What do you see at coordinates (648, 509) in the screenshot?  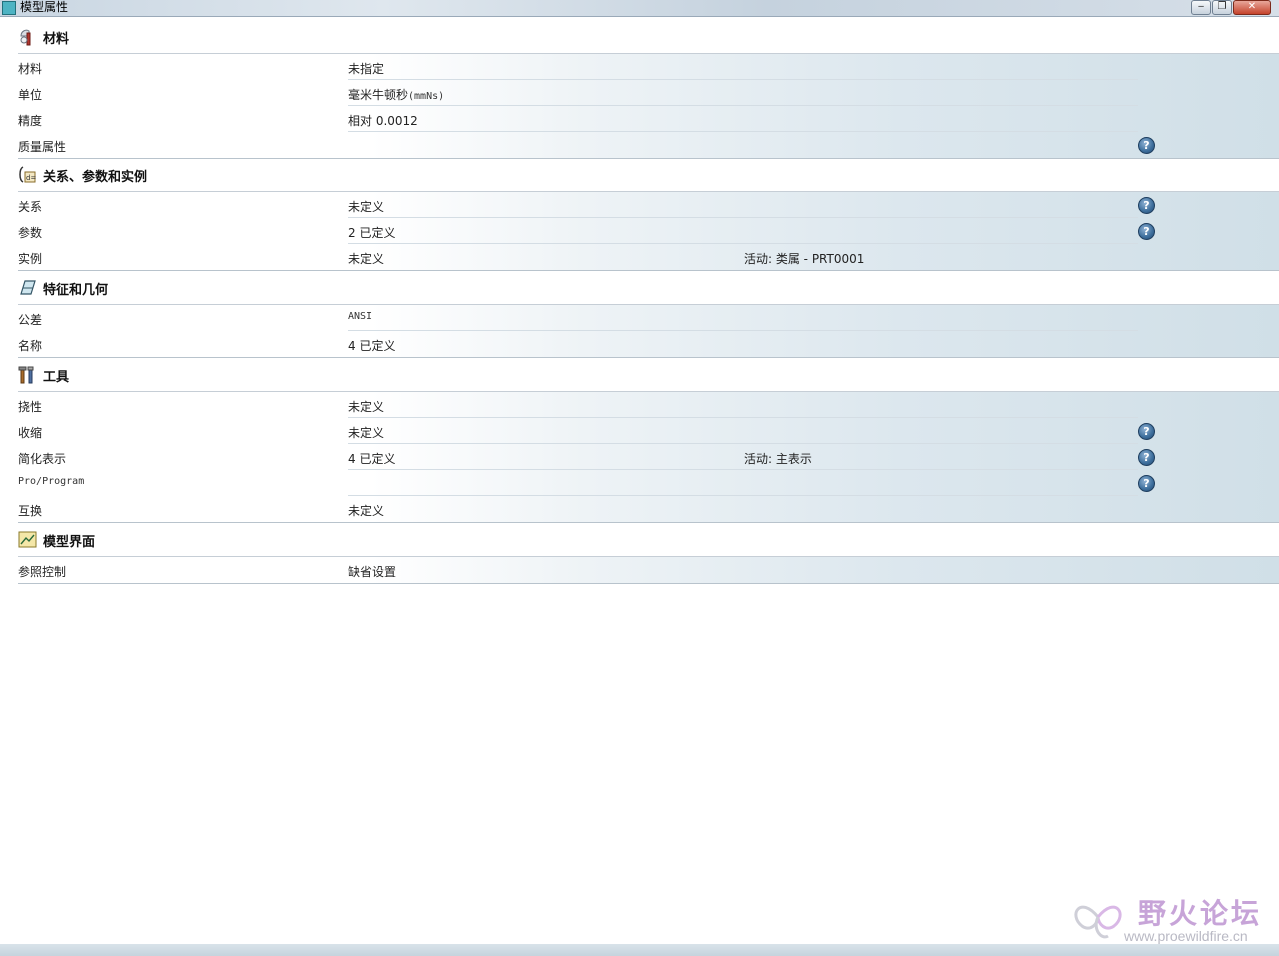 I see `row-interchange: 互换 未定义` at bounding box center [648, 509].